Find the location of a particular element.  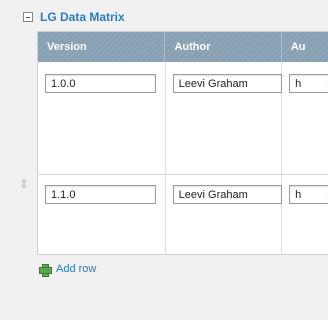

column-header-author: Author is located at coordinates (223, 47).